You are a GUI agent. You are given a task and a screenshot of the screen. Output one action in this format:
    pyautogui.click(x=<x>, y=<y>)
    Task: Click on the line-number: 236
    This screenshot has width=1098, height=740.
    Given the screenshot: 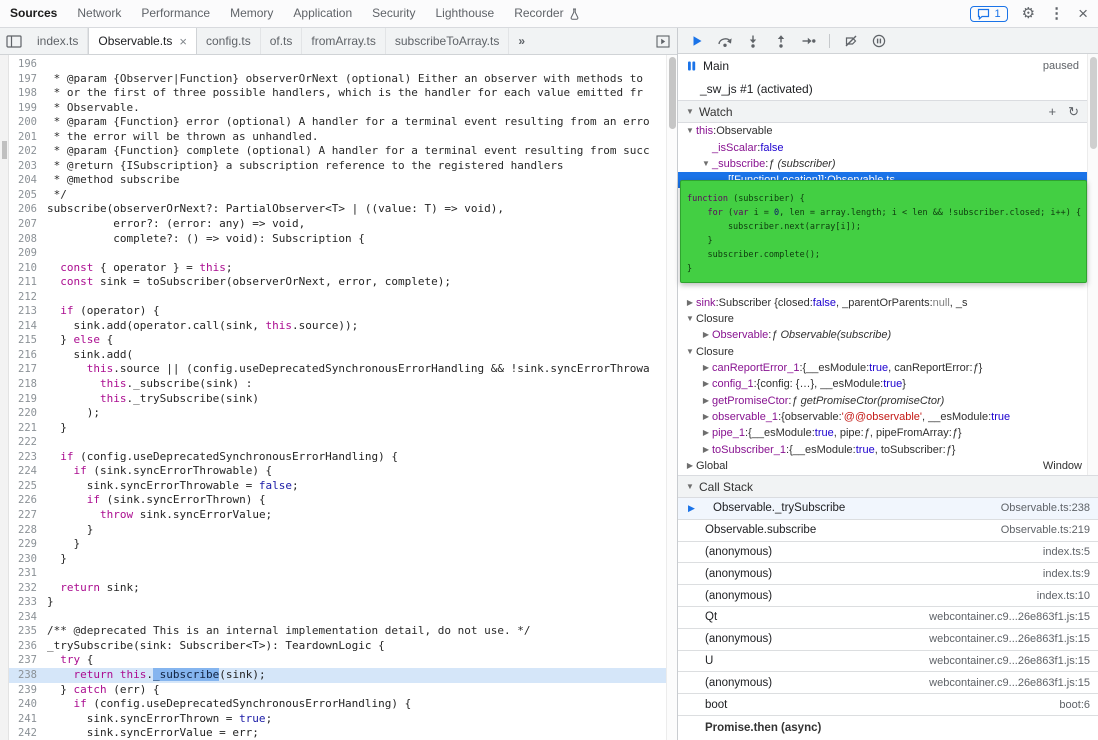 What is the action you would take?
    pyautogui.click(x=28, y=646)
    